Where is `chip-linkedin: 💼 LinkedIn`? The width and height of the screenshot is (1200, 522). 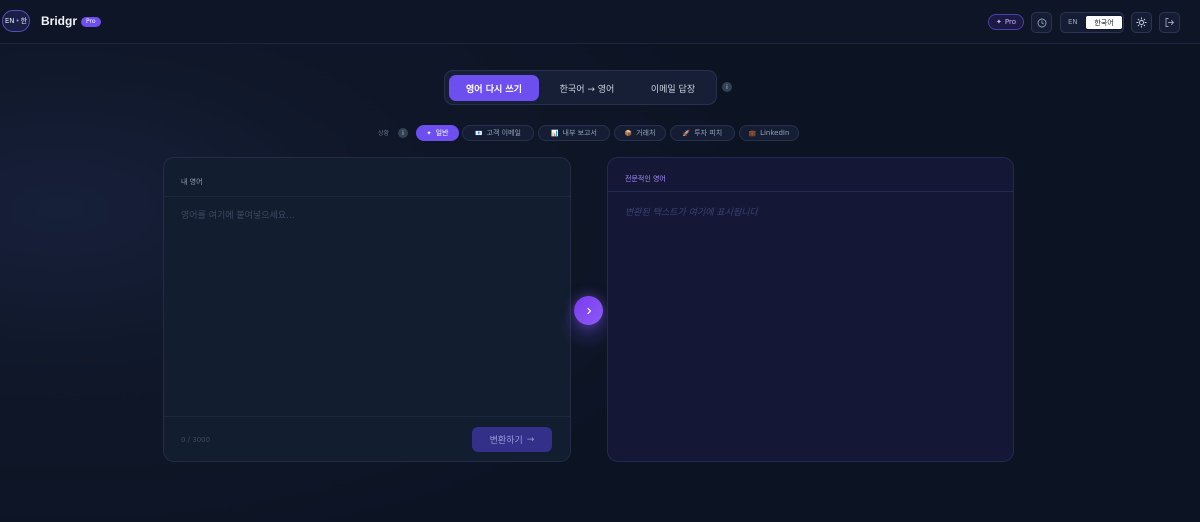
chip-linkedin: 💼 LinkedIn is located at coordinates (769, 133).